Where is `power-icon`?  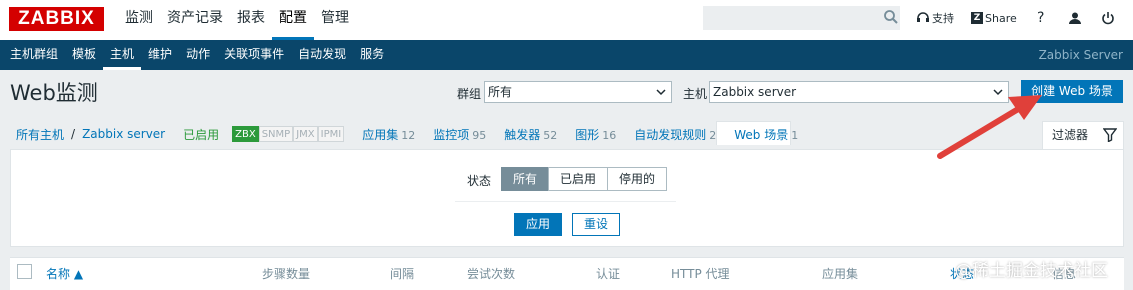
power-icon is located at coordinates (1108, 18).